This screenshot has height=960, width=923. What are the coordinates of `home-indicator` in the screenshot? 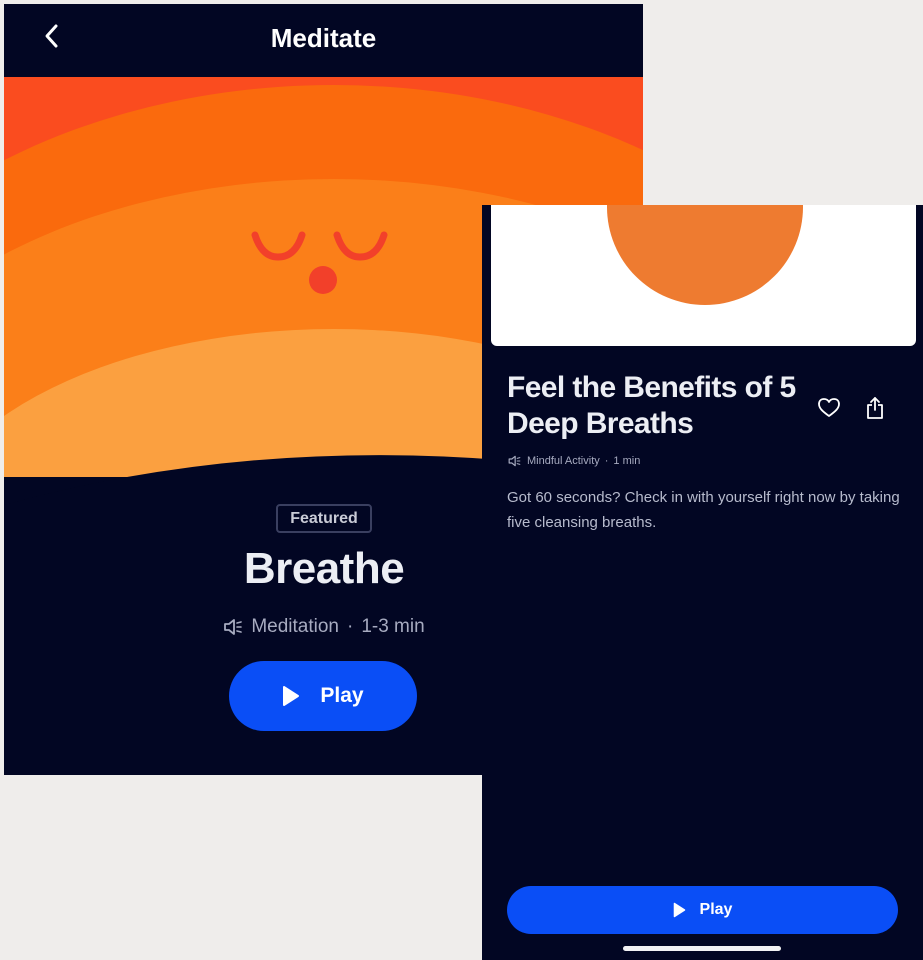 It's located at (702, 948).